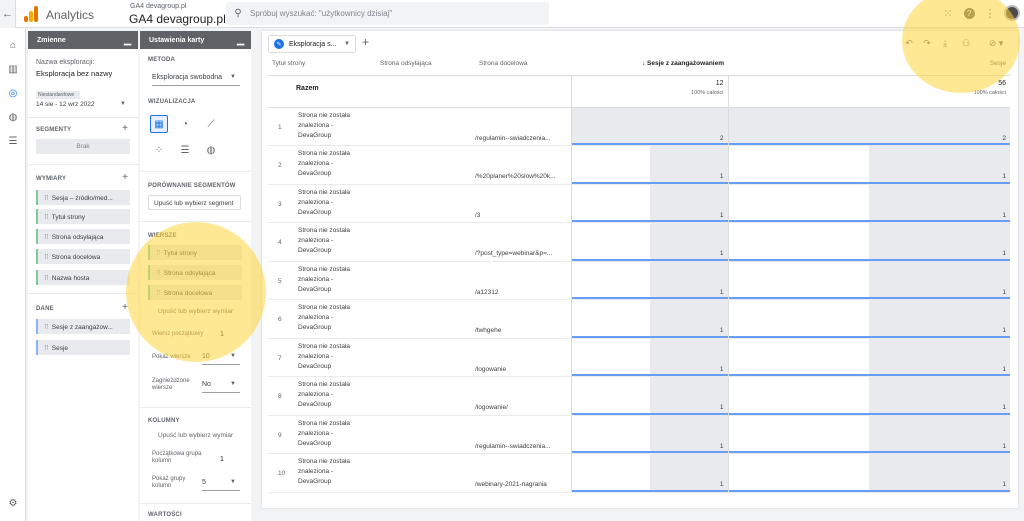  Describe the element at coordinates (990, 13) in the screenshot. I see `more-vert-icon: ⋮` at that location.